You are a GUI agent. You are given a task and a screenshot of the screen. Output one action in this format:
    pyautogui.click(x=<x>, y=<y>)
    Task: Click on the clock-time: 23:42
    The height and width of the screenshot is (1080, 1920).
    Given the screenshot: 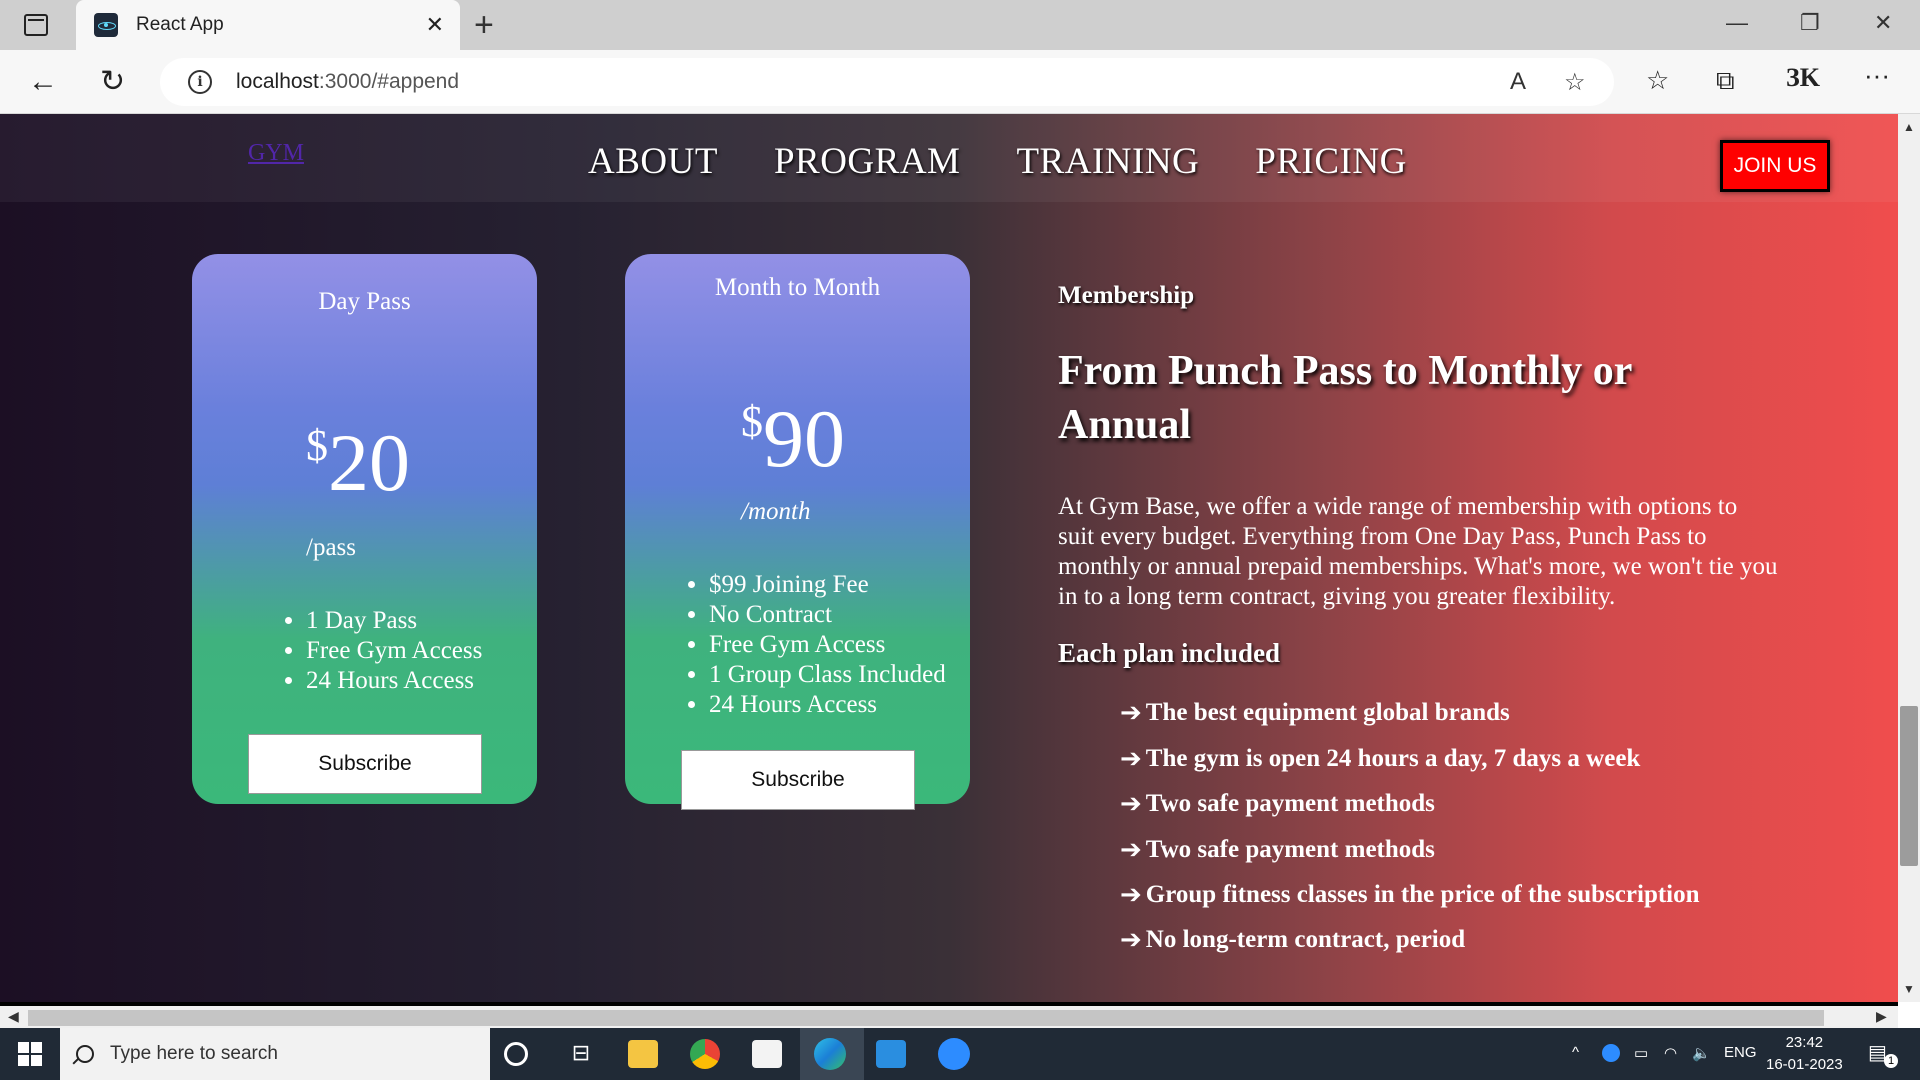 What is the action you would take?
    pyautogui.click(x=1804, y=1042)
    